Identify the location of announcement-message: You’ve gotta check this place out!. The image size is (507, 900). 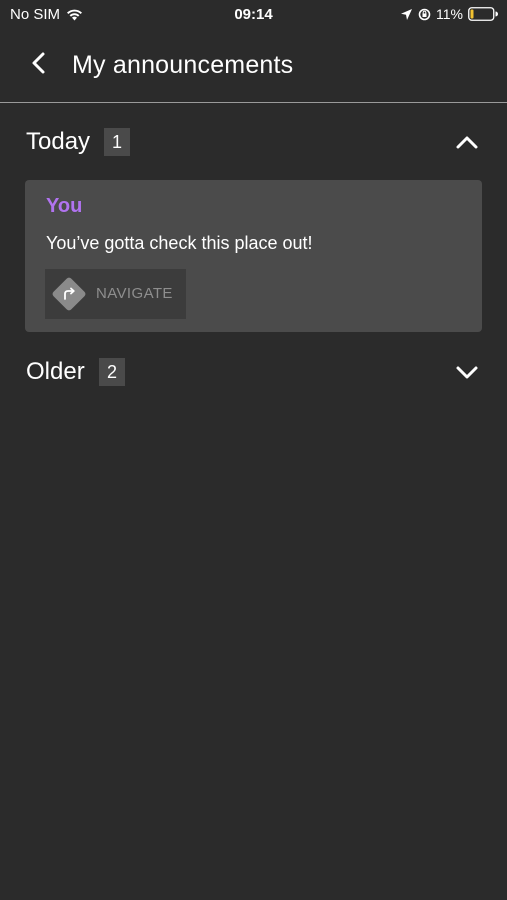
(179, 243).